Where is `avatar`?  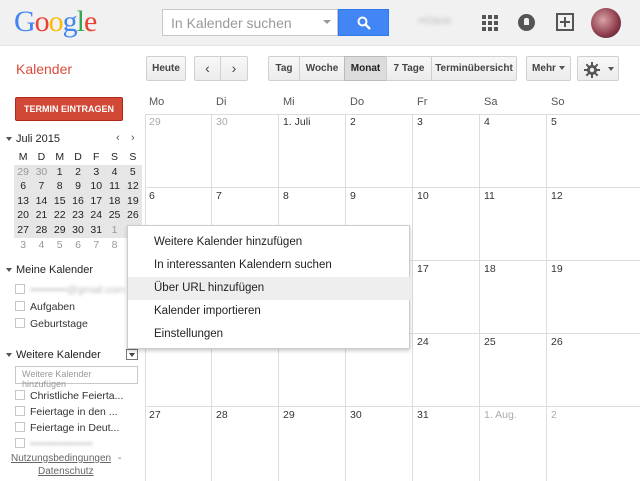 avatar is located at coordinates (606, 23).